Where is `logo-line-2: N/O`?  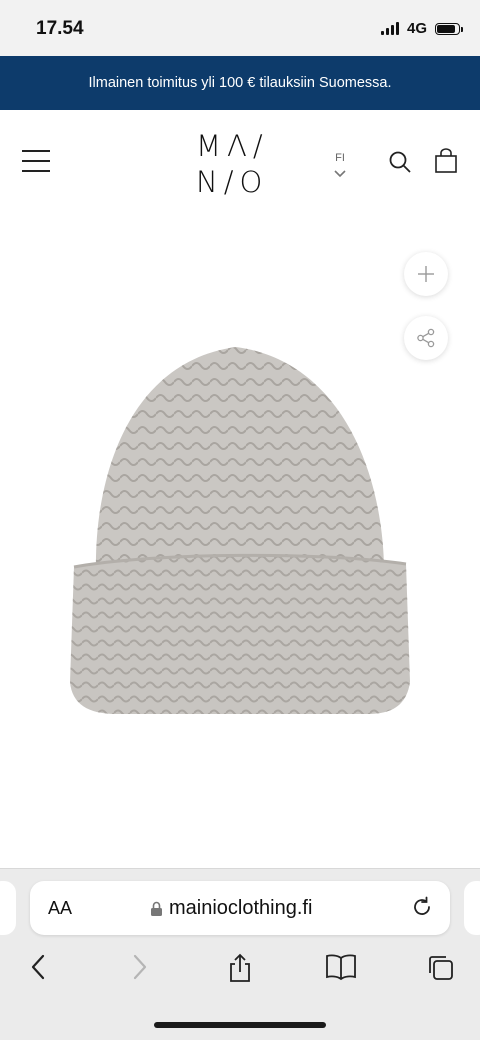
logo-line-2: N/O is located at coordinates (232, 182).